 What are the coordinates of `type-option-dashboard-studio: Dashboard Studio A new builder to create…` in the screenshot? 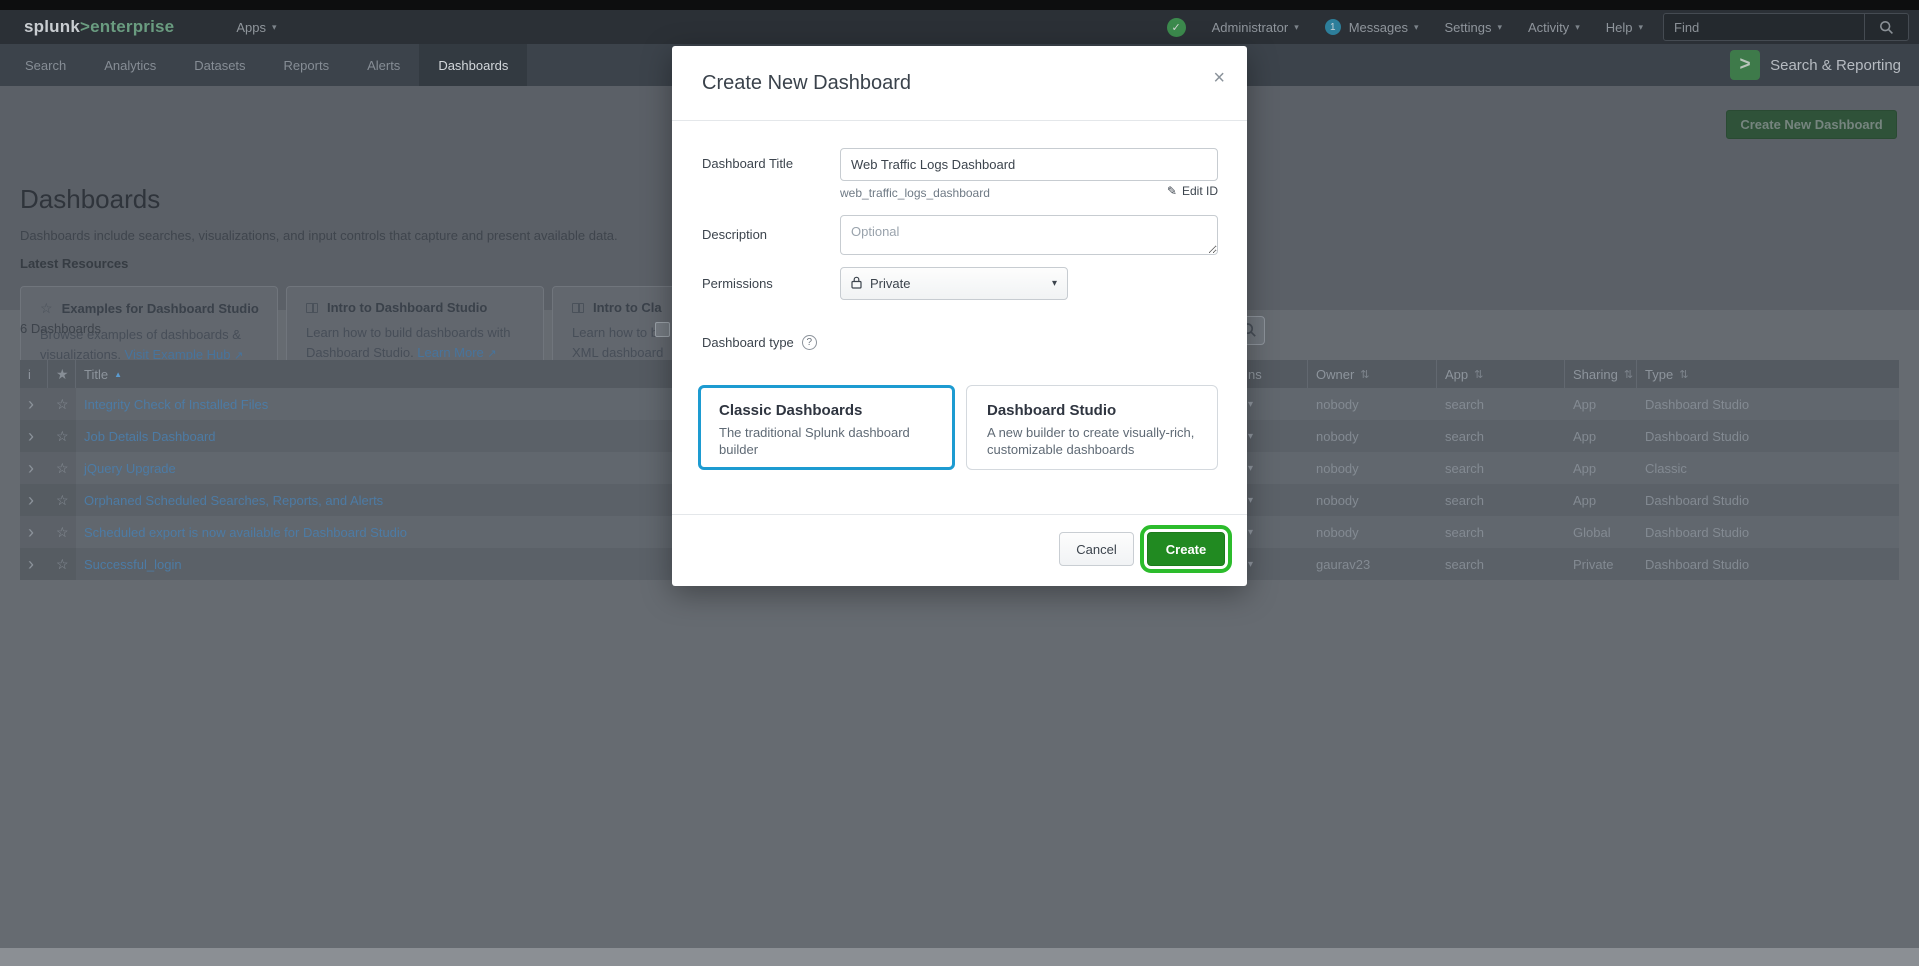 It's located at (1092, 427).